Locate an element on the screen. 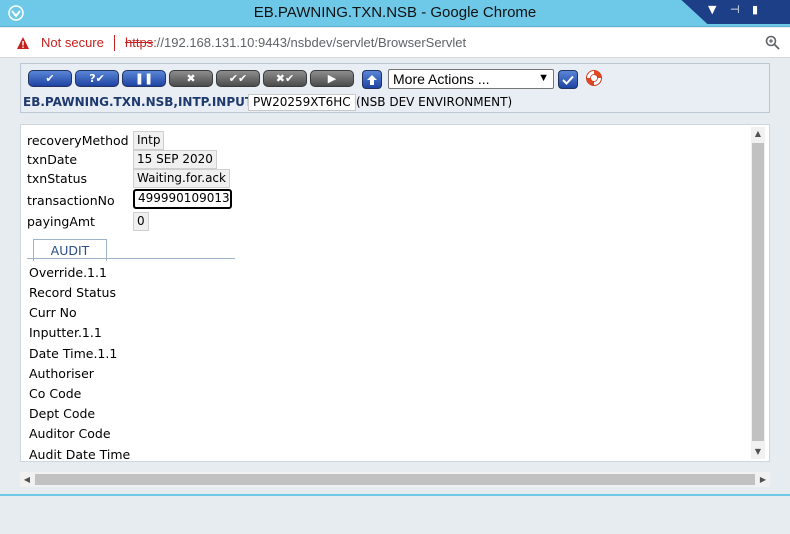 The image size is (790, 534). scroll-up-icon: ▲ is located at coordinates (758, 134).